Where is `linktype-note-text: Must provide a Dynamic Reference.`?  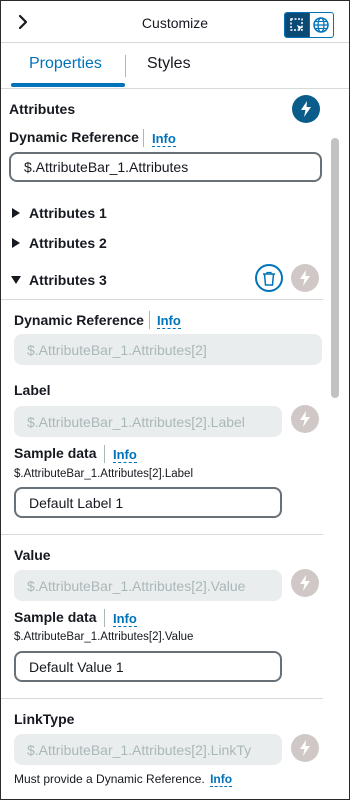
linktype-note-text: Must provide a Dynamic Reference. is located at coordinates (109, 779).